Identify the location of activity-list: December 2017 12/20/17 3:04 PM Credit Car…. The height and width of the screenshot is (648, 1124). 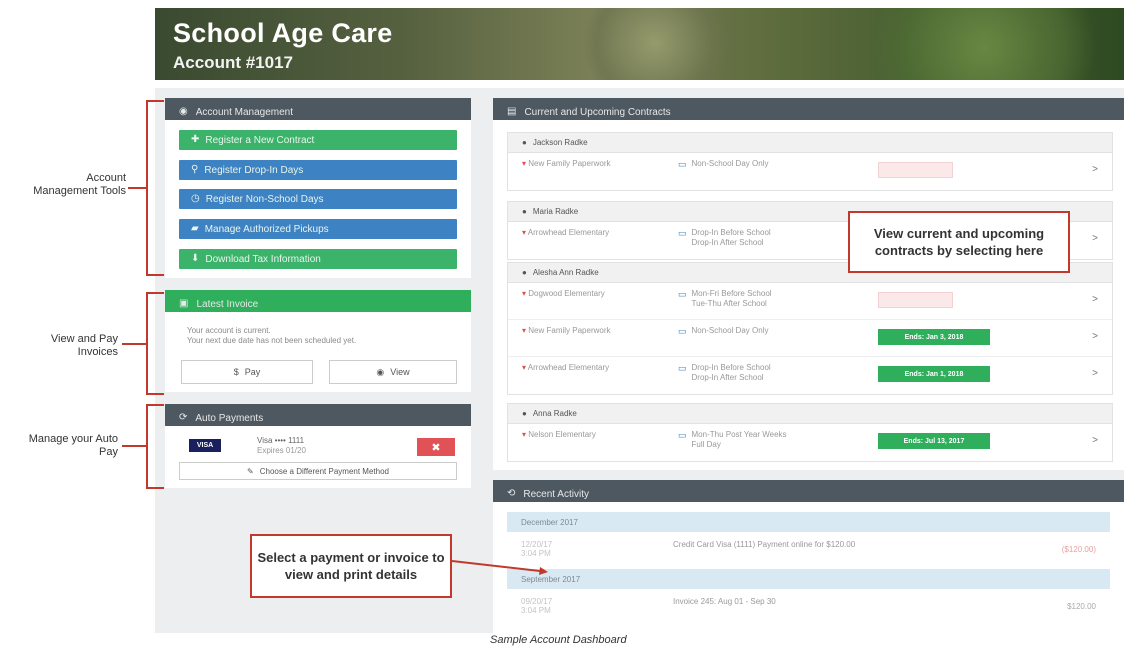
(808, 564).